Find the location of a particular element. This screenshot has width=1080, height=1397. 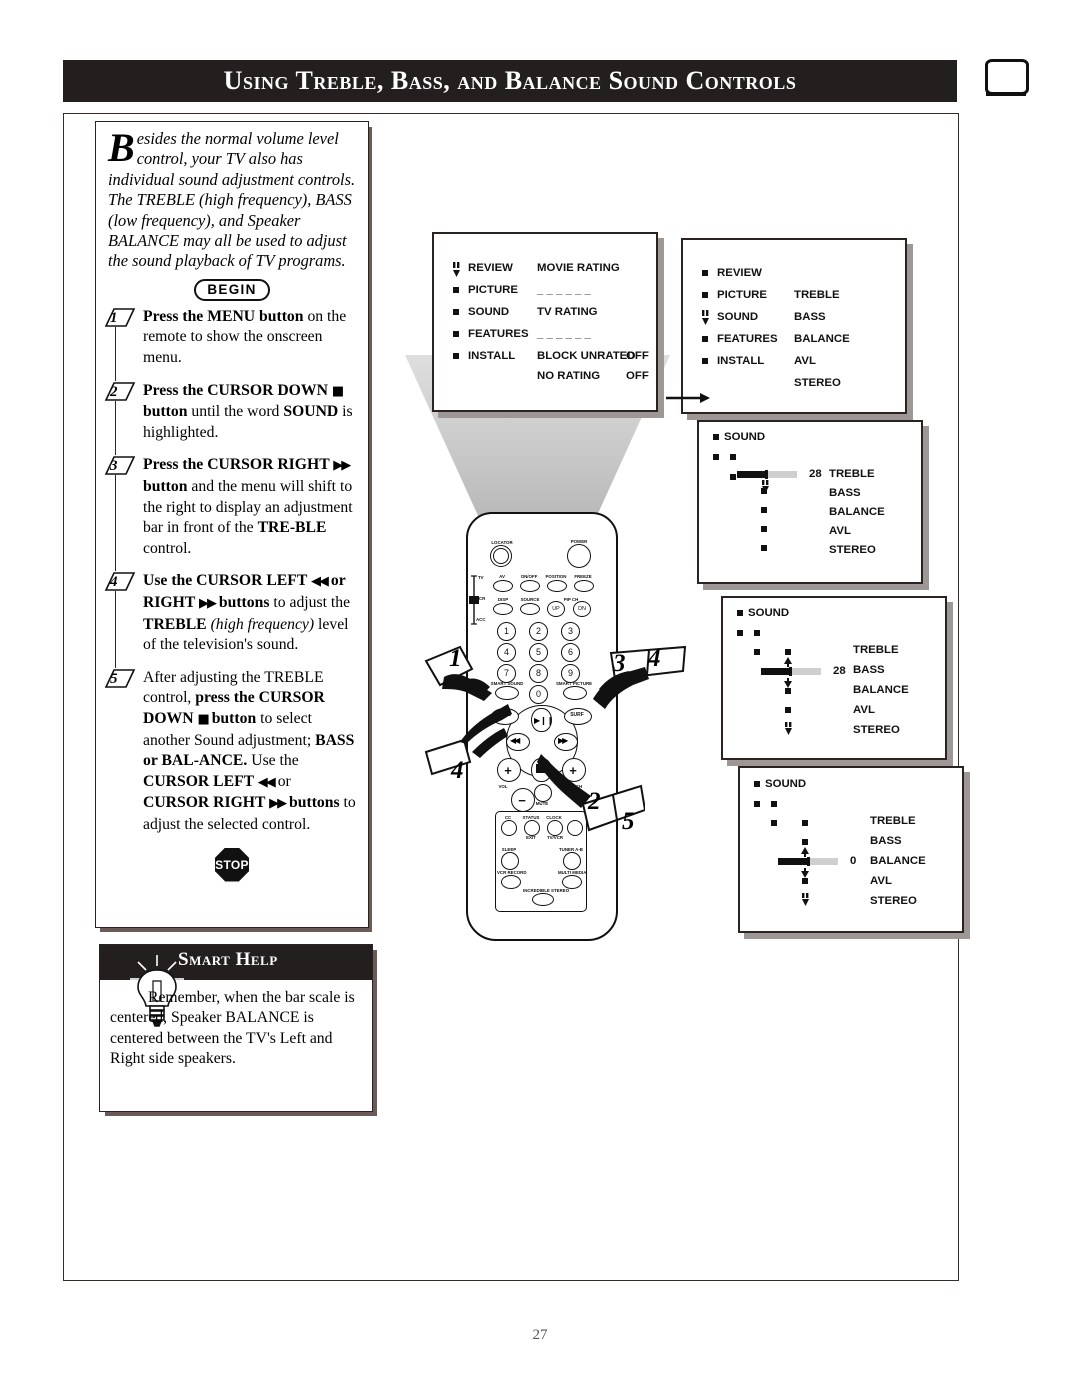

callout-number-4a: 4 is located at coordinates (654, 658).